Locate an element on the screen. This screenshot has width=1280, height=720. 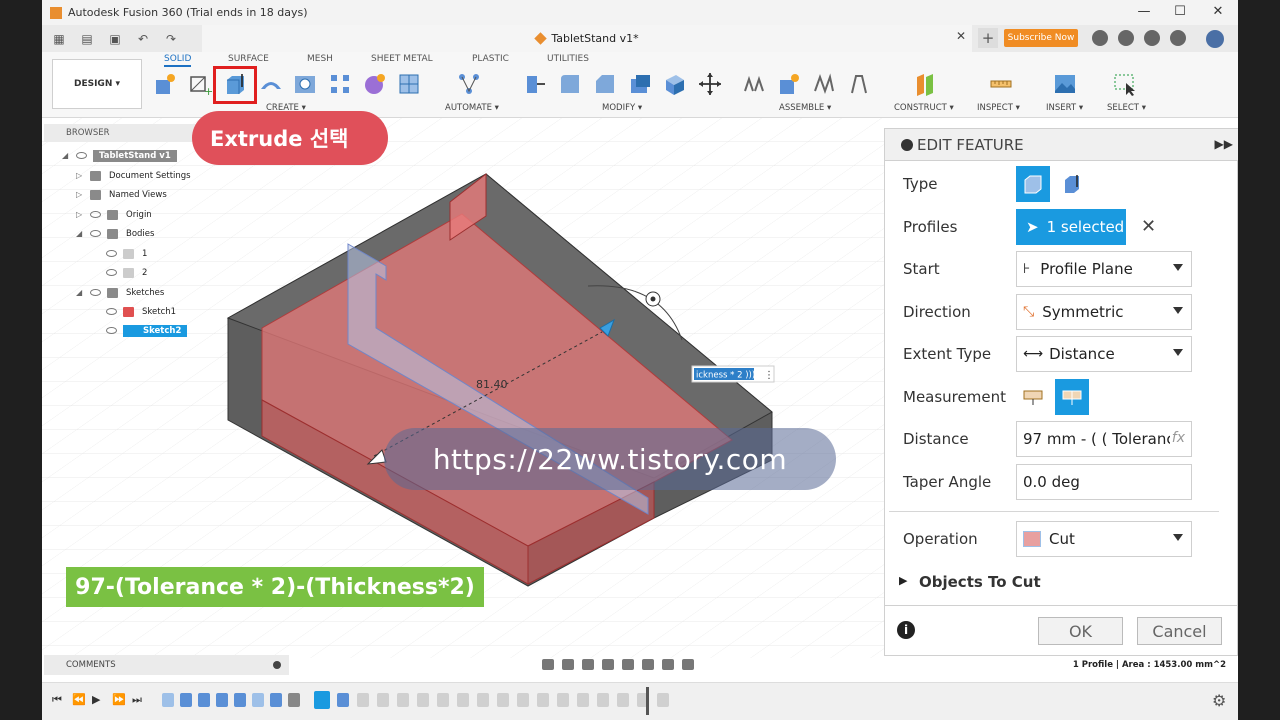
more-options-icon: ⋮ is located at coordinates (769, 375).